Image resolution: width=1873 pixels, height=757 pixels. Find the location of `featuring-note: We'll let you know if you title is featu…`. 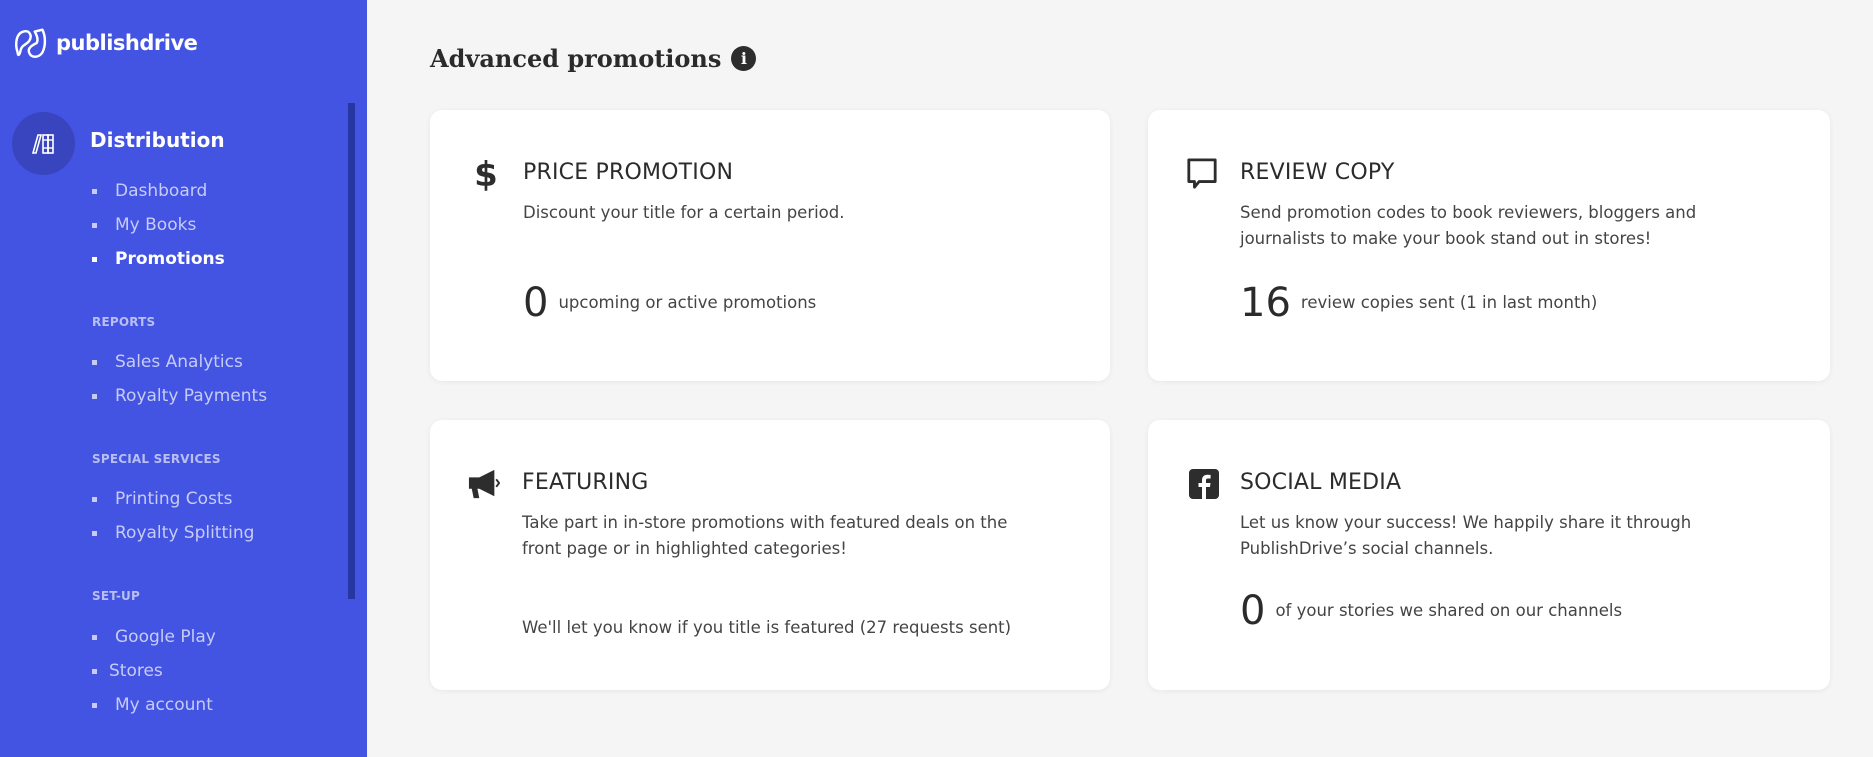

featuring-note: We'll let you know if you title is featu… is located at coordinates (767, 627).